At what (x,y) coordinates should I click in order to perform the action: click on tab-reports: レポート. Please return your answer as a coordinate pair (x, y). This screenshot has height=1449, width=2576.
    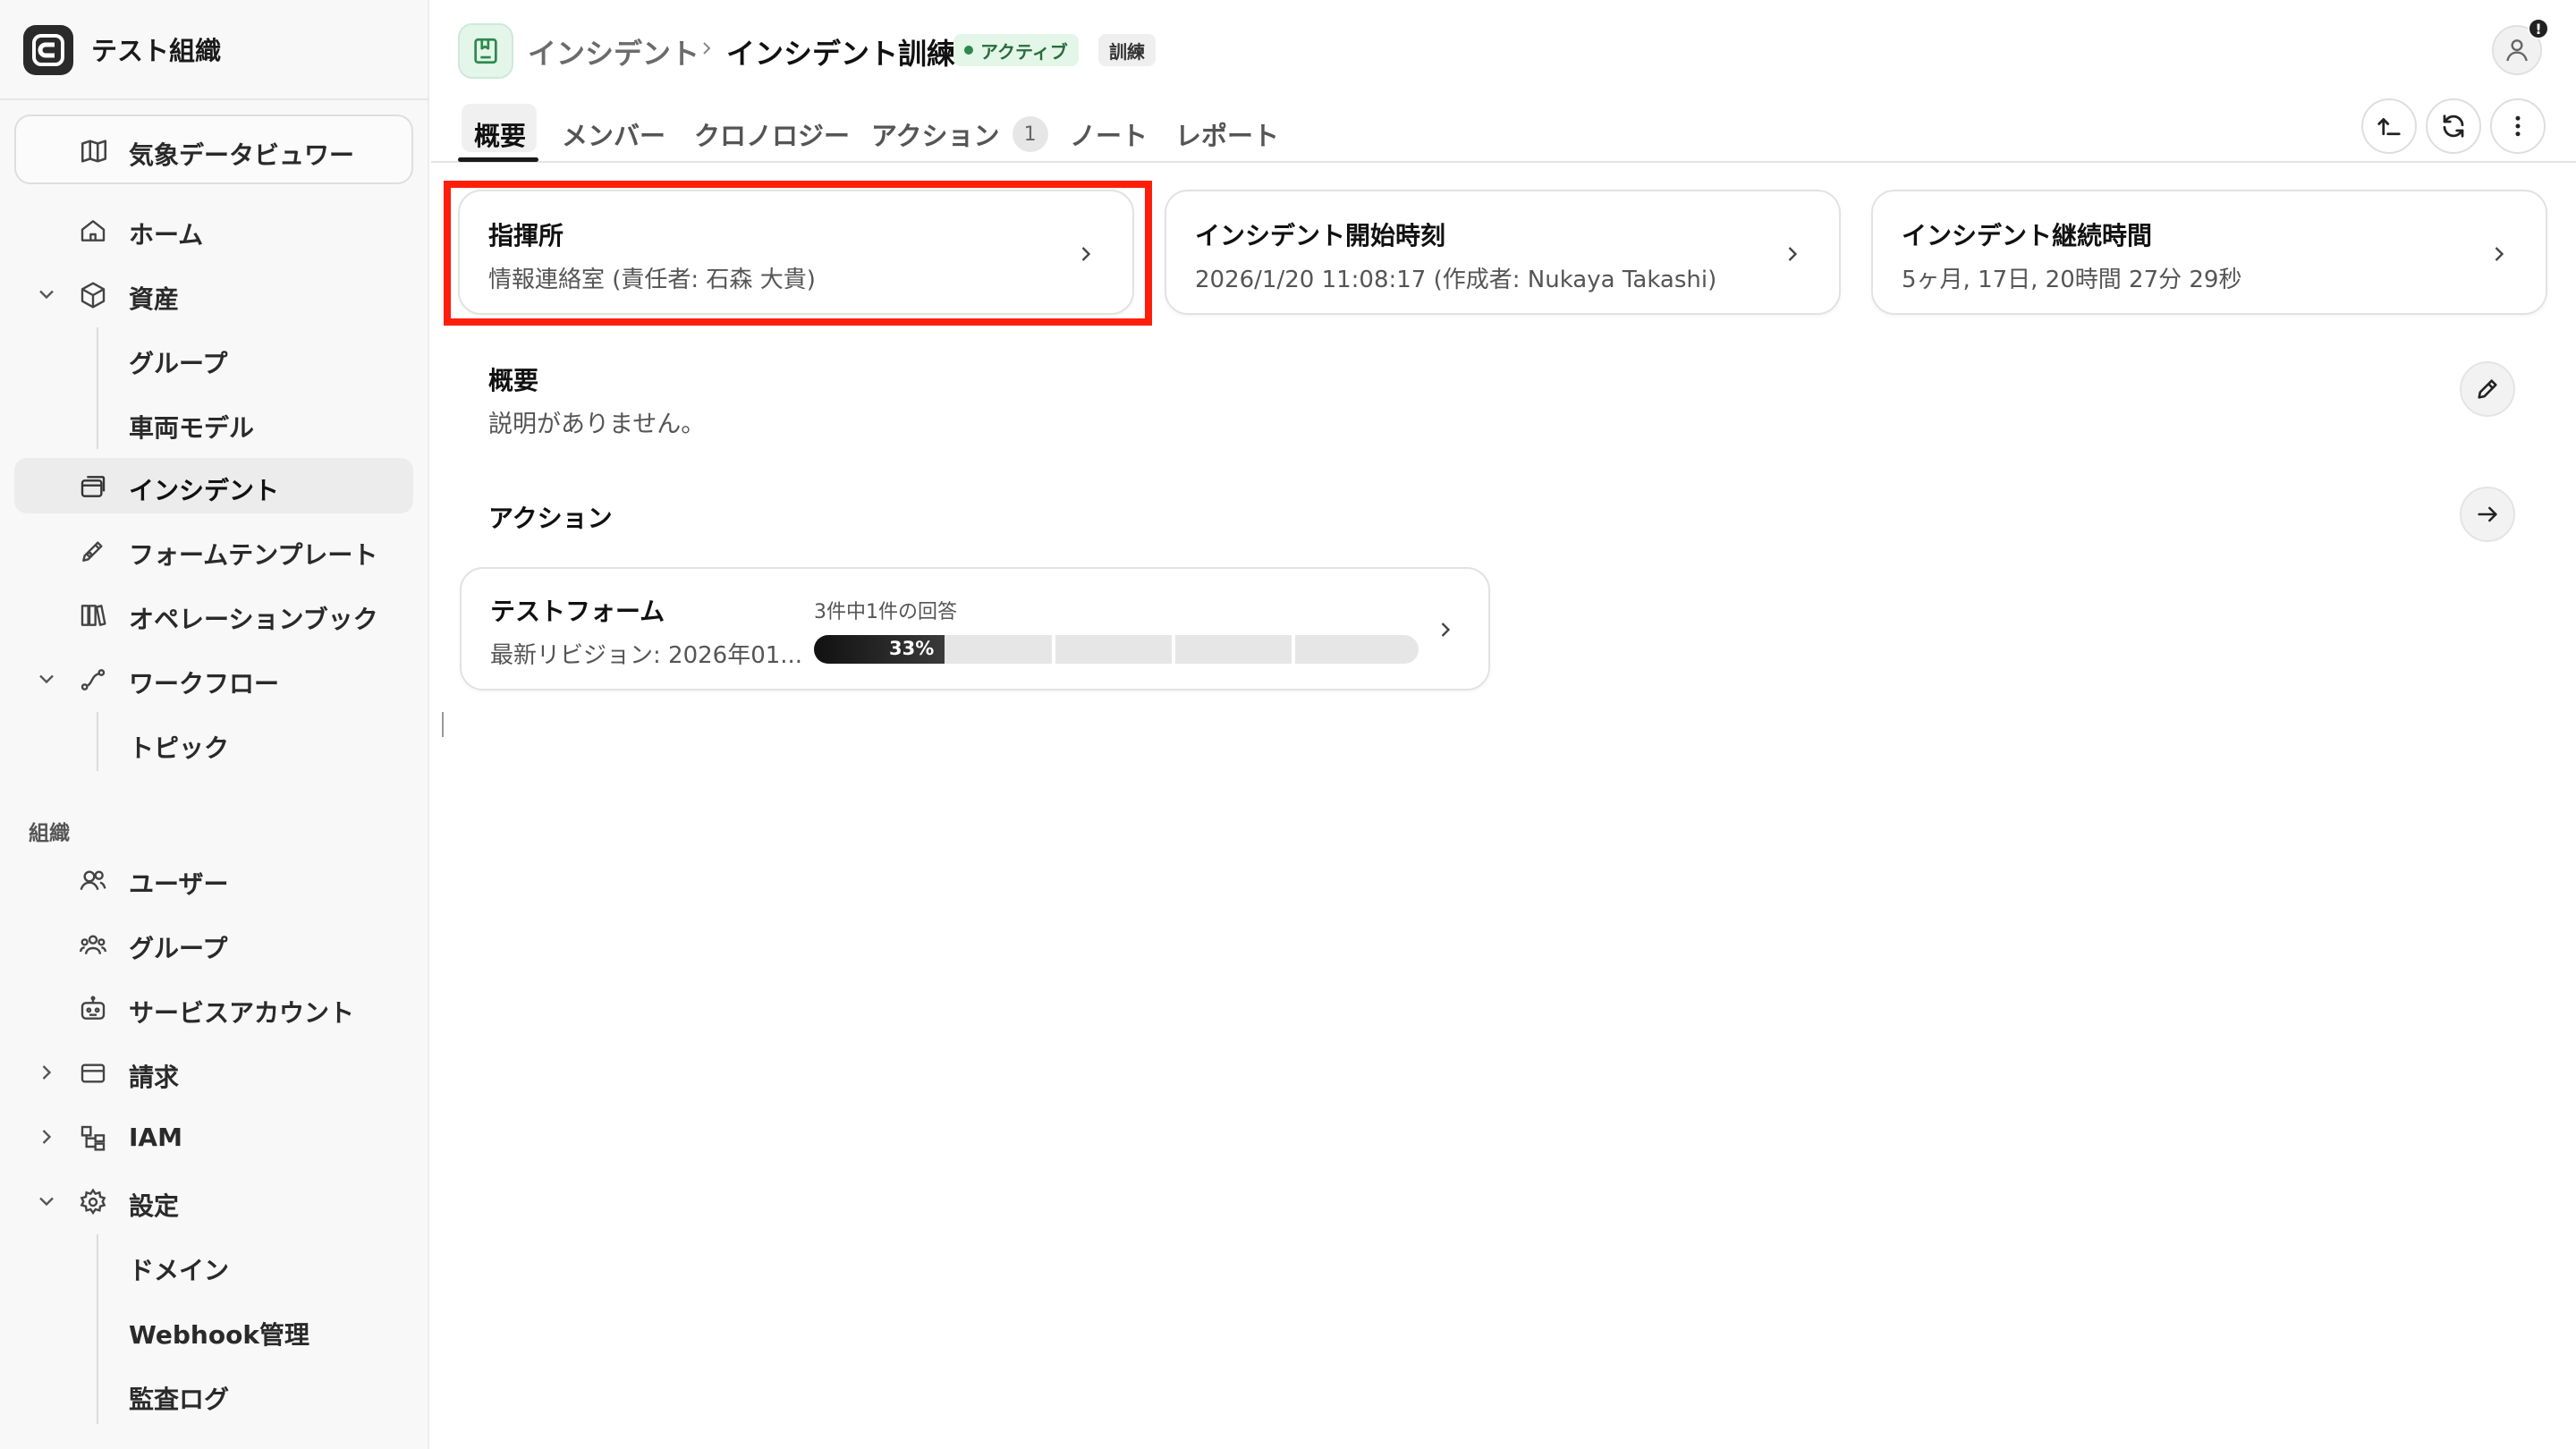
    Looking at the image, I should click on (1227, 134).